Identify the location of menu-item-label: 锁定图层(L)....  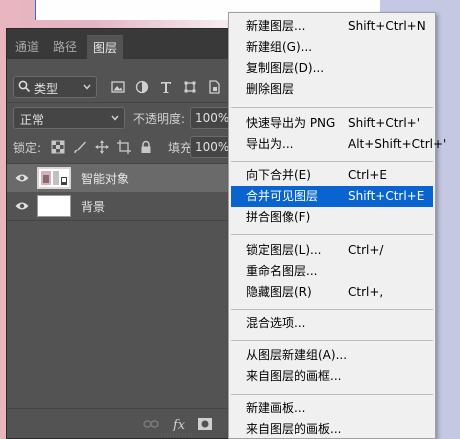
(284, 250).